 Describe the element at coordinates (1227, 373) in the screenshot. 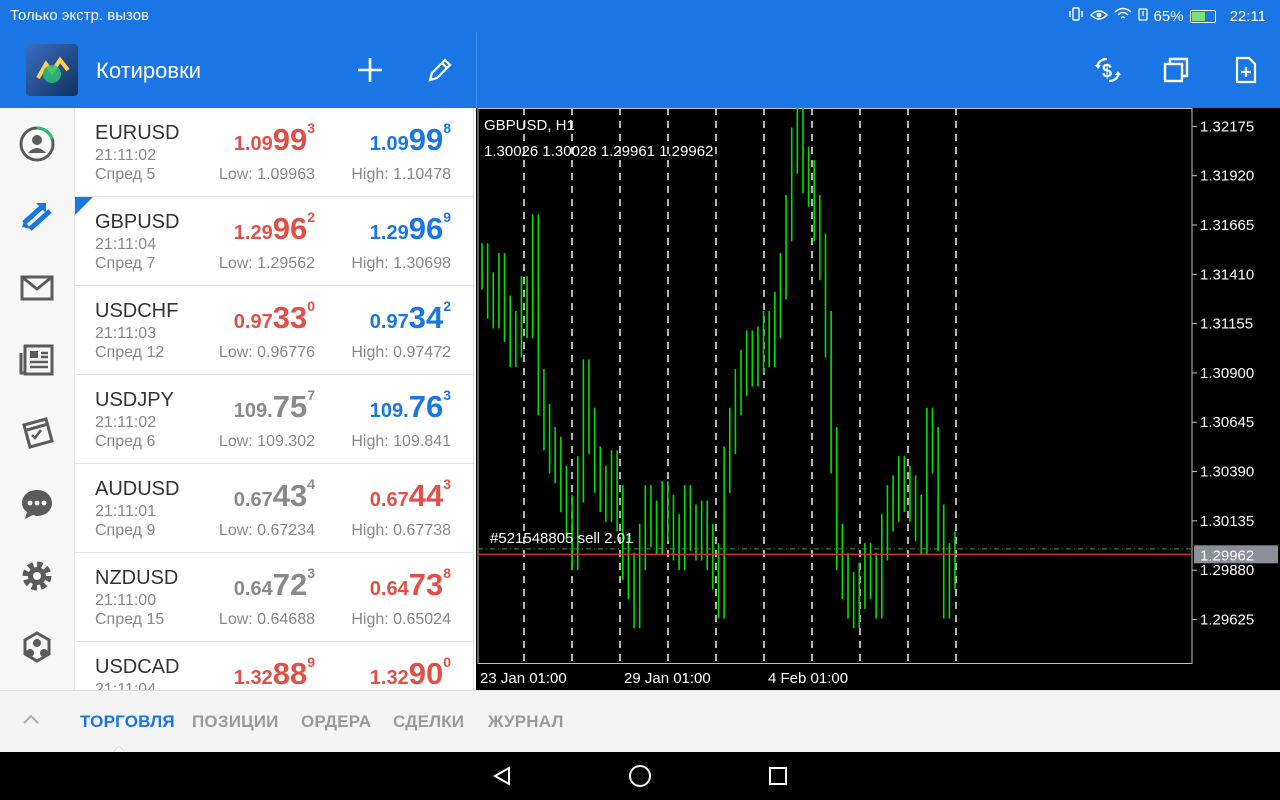

I see `y-tick-label: 1.30900` at that location.